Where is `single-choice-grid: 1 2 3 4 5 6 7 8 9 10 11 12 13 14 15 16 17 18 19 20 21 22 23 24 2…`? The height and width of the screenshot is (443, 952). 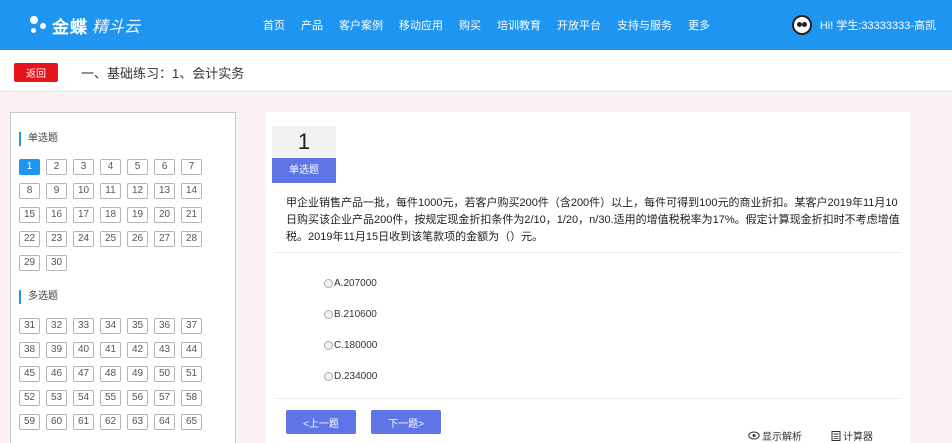
single-choice-grid: 1 2 3 4 5 6 7 8 9 10 11 12 13 14 15 16 17 18 19 20 21 22 23 24 2… is located at coordinates (110, 215).